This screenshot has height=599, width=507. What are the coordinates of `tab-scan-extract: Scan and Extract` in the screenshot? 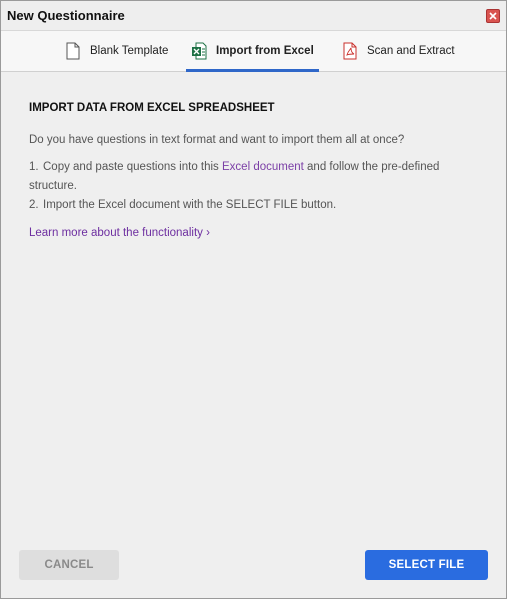 It's located at (398, 51).